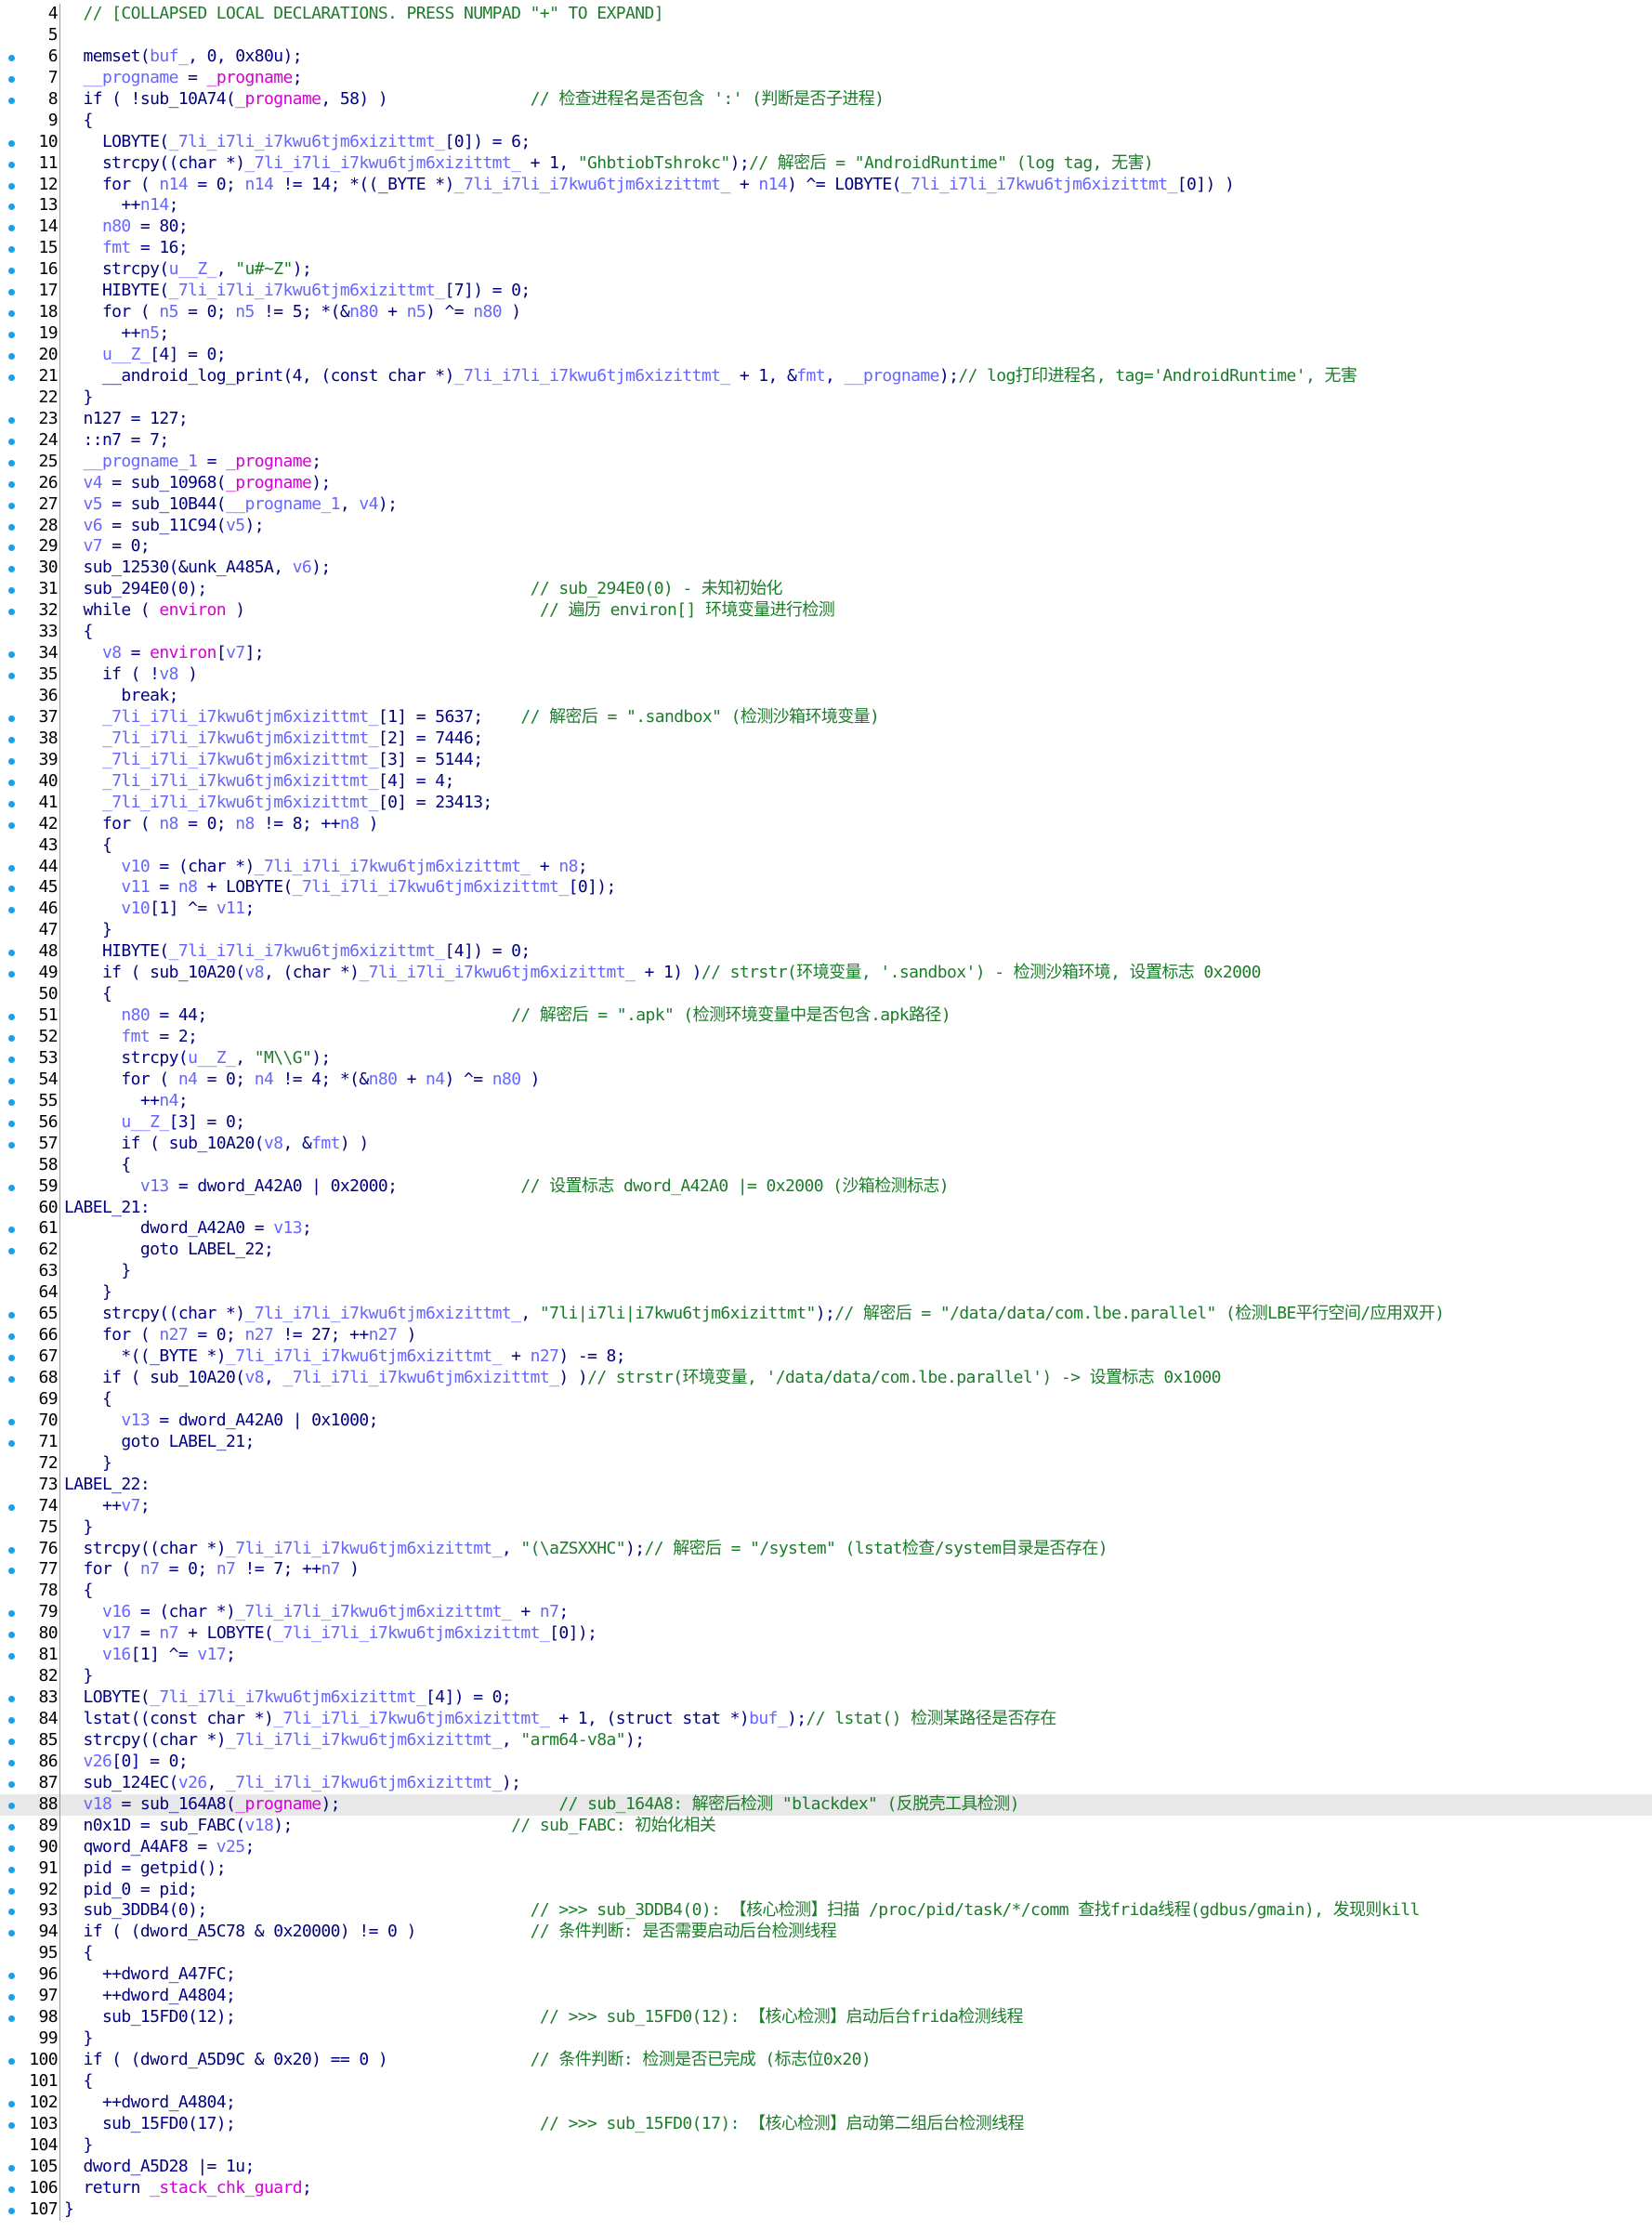 This screenshot has height=2231, width=1652. I want to click on code-text: __progname_1 = _progname;, so click(192, 462).